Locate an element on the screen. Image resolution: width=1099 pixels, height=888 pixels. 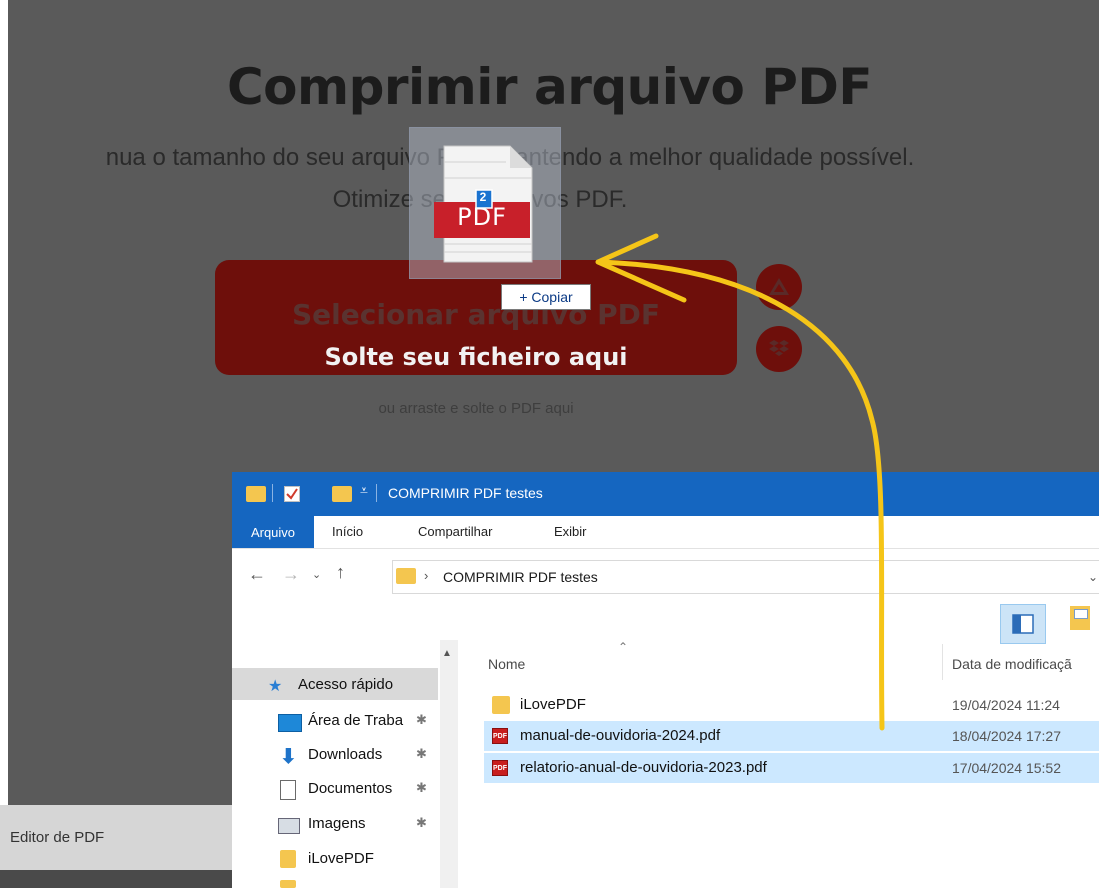
drag-count-badge: 2 is located at coordinates (483, 197).